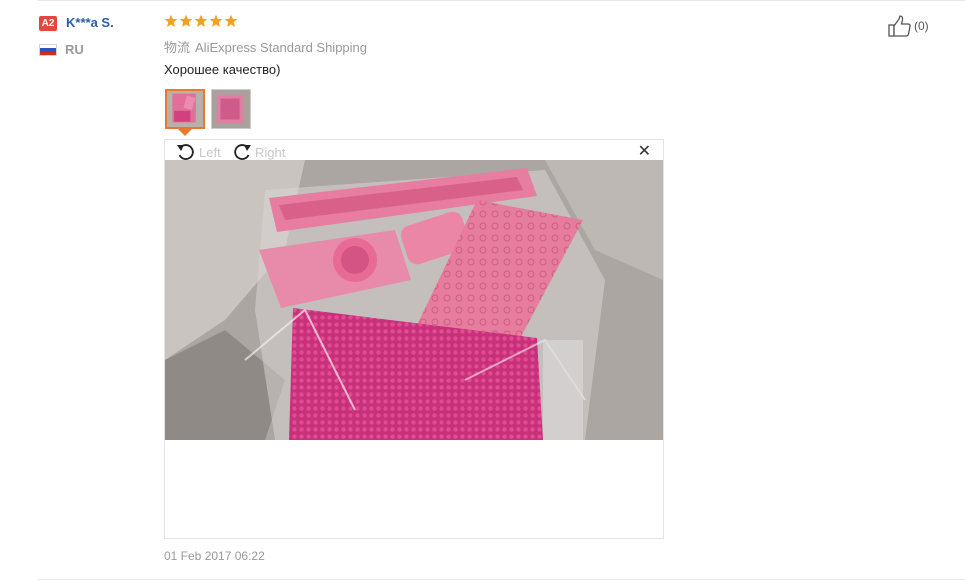  Describe the element at coordinates (48, 23) in the screenshot. I see `buyer-level-badge: A2` at that location.